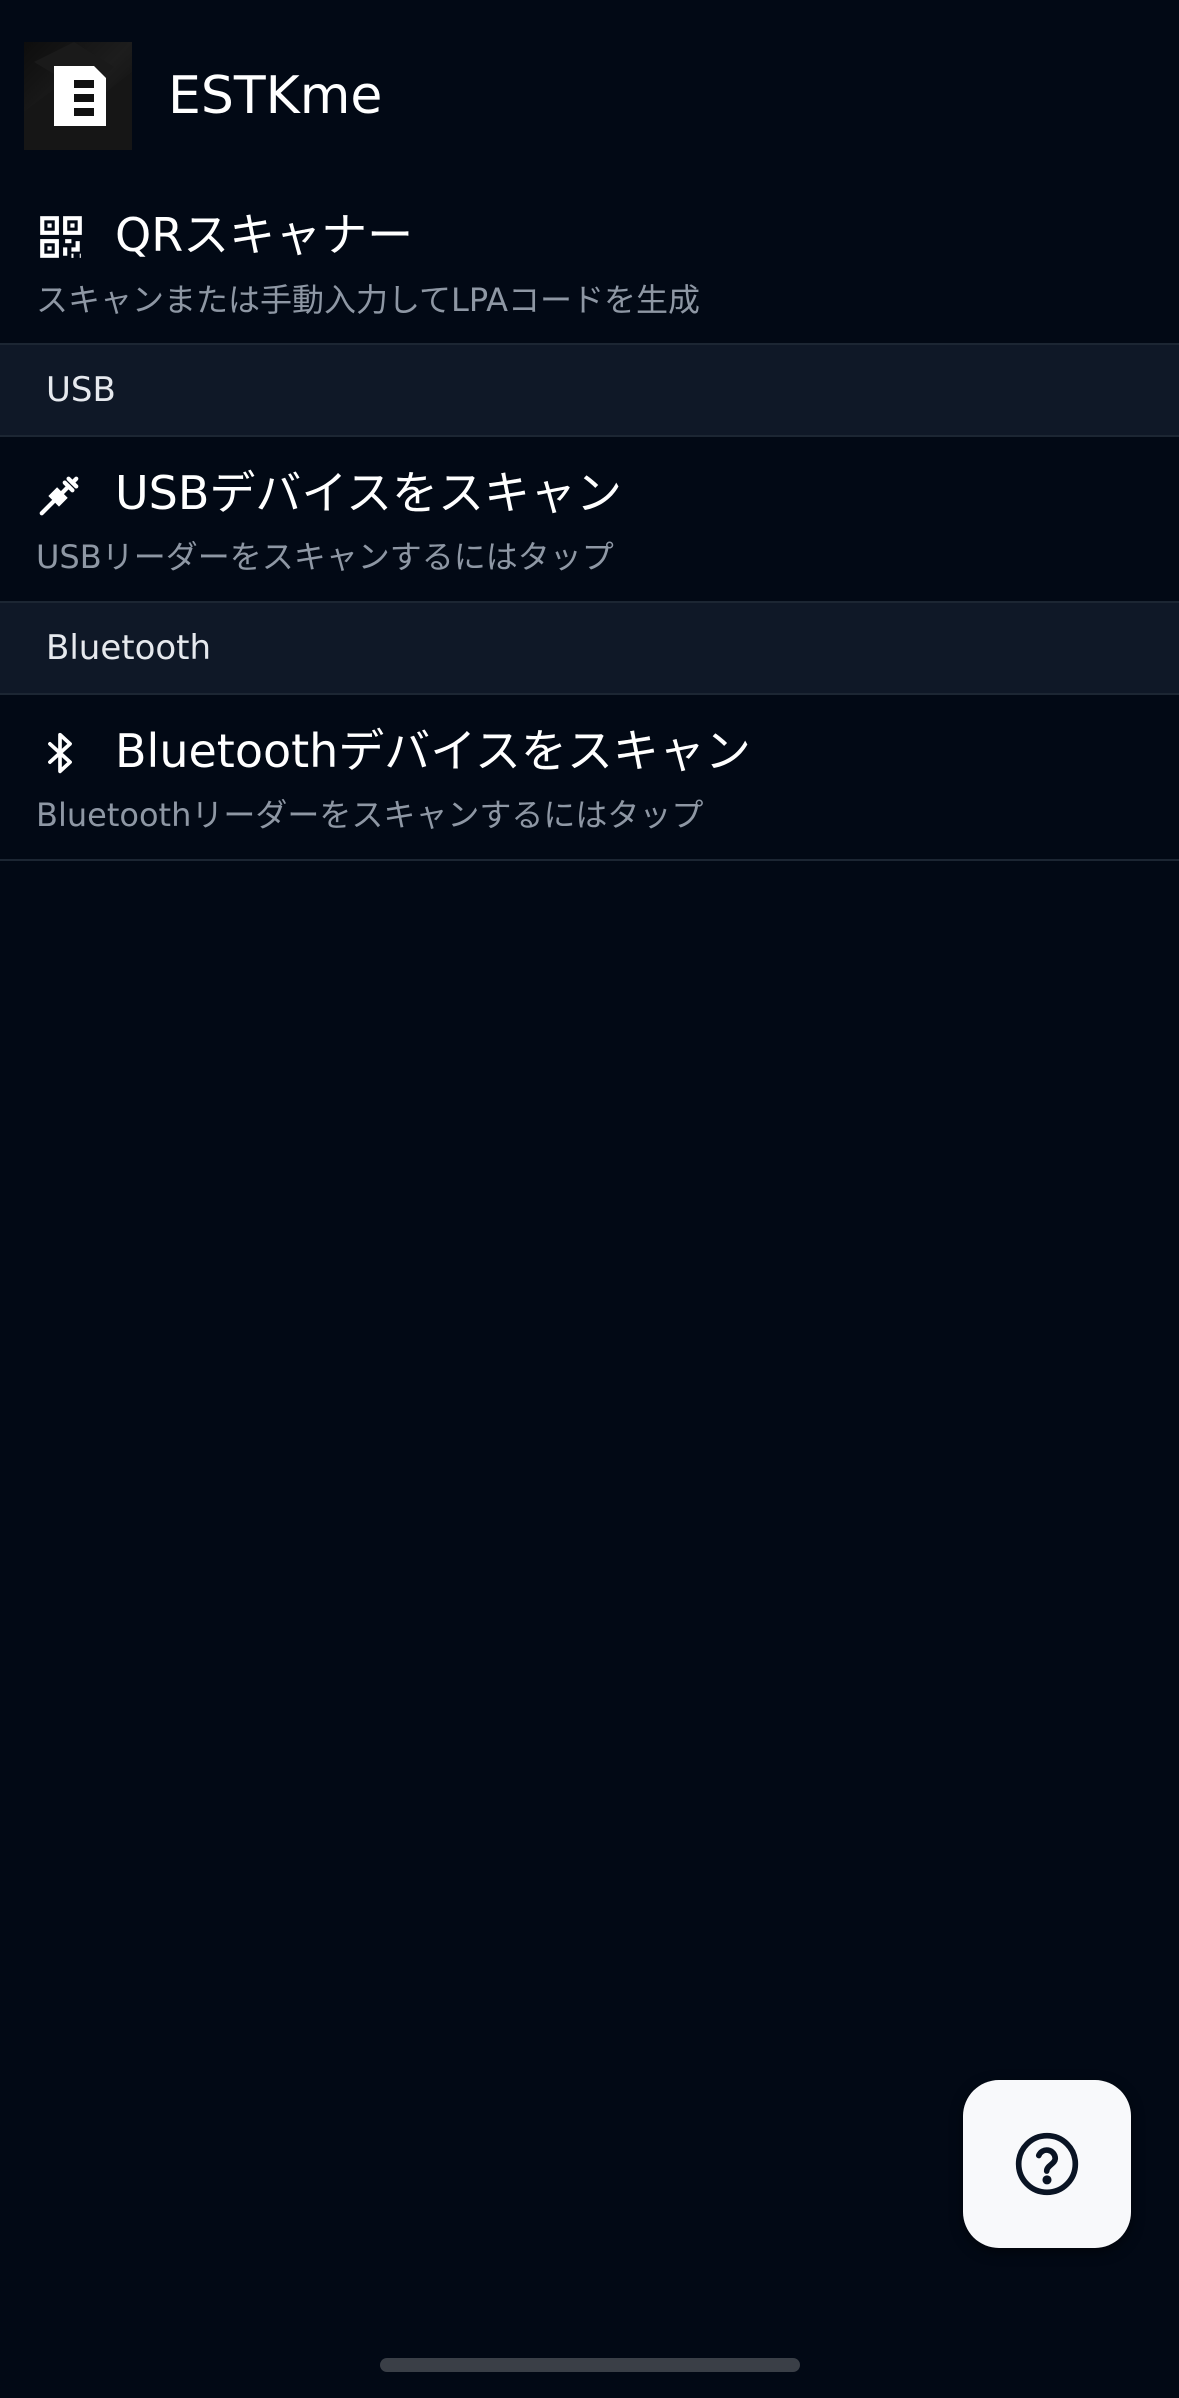 The width and height of the screenshot is (1179, 2398). Describe the element at coordinates (129, 648) in the screenshot. I see `section-label-bluetooth: Bluetooth` at that location.